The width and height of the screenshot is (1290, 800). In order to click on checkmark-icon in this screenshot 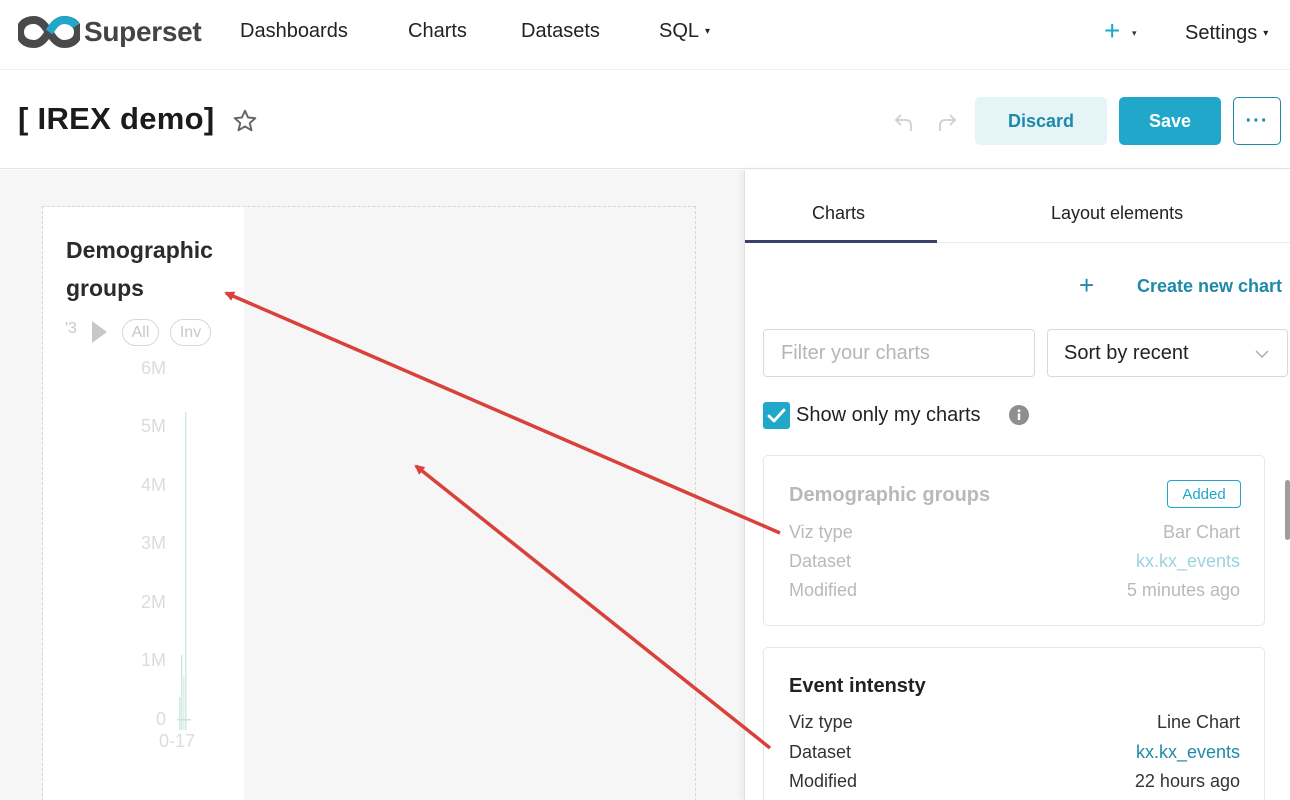, I will do `click(776, 415)`.